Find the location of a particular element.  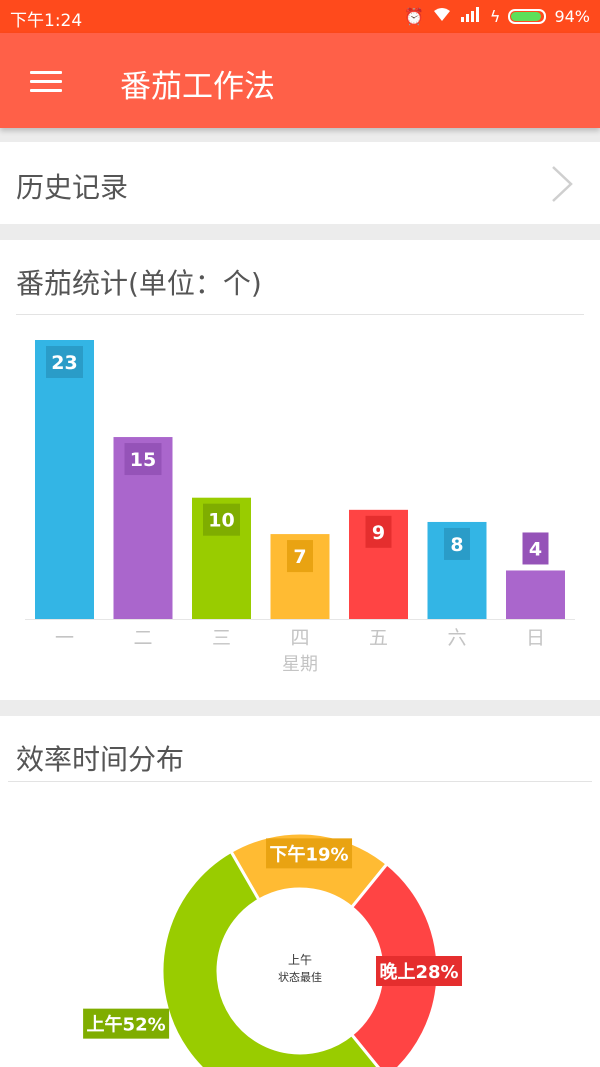

x-tick-label-3: 三 is located at coordinates (221, 638).